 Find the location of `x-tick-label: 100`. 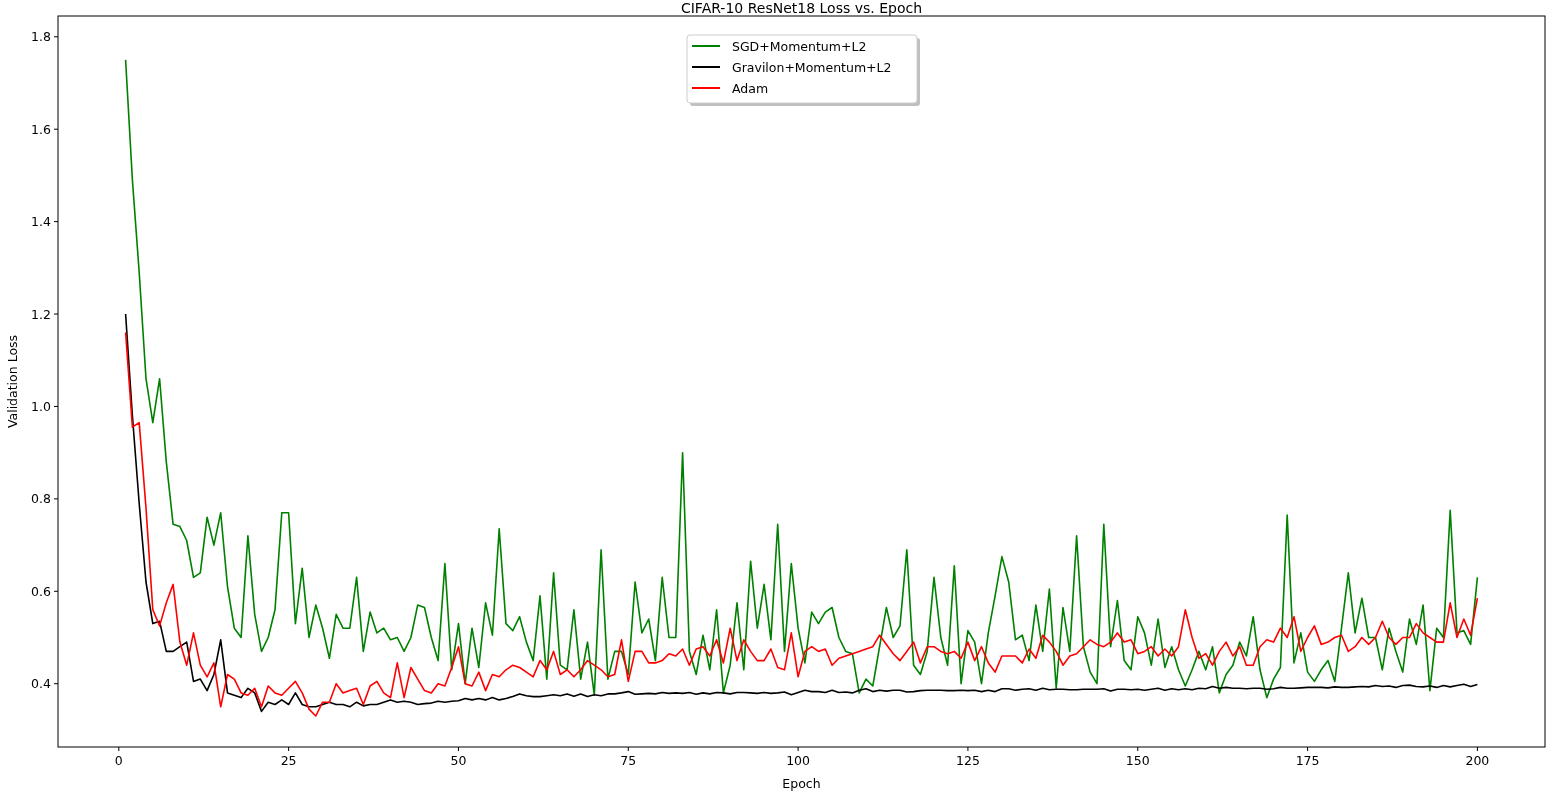

x-tick-label: 100 is located at coordinates (798, 760).